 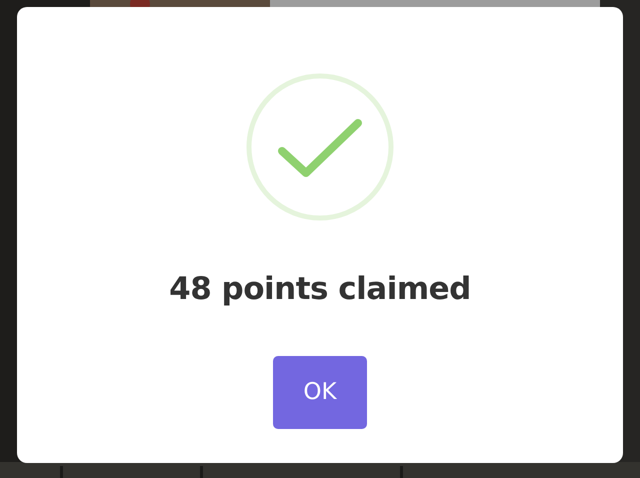 I want to click on dialog-title: 48 points claimed, so click(x=320, y=289).